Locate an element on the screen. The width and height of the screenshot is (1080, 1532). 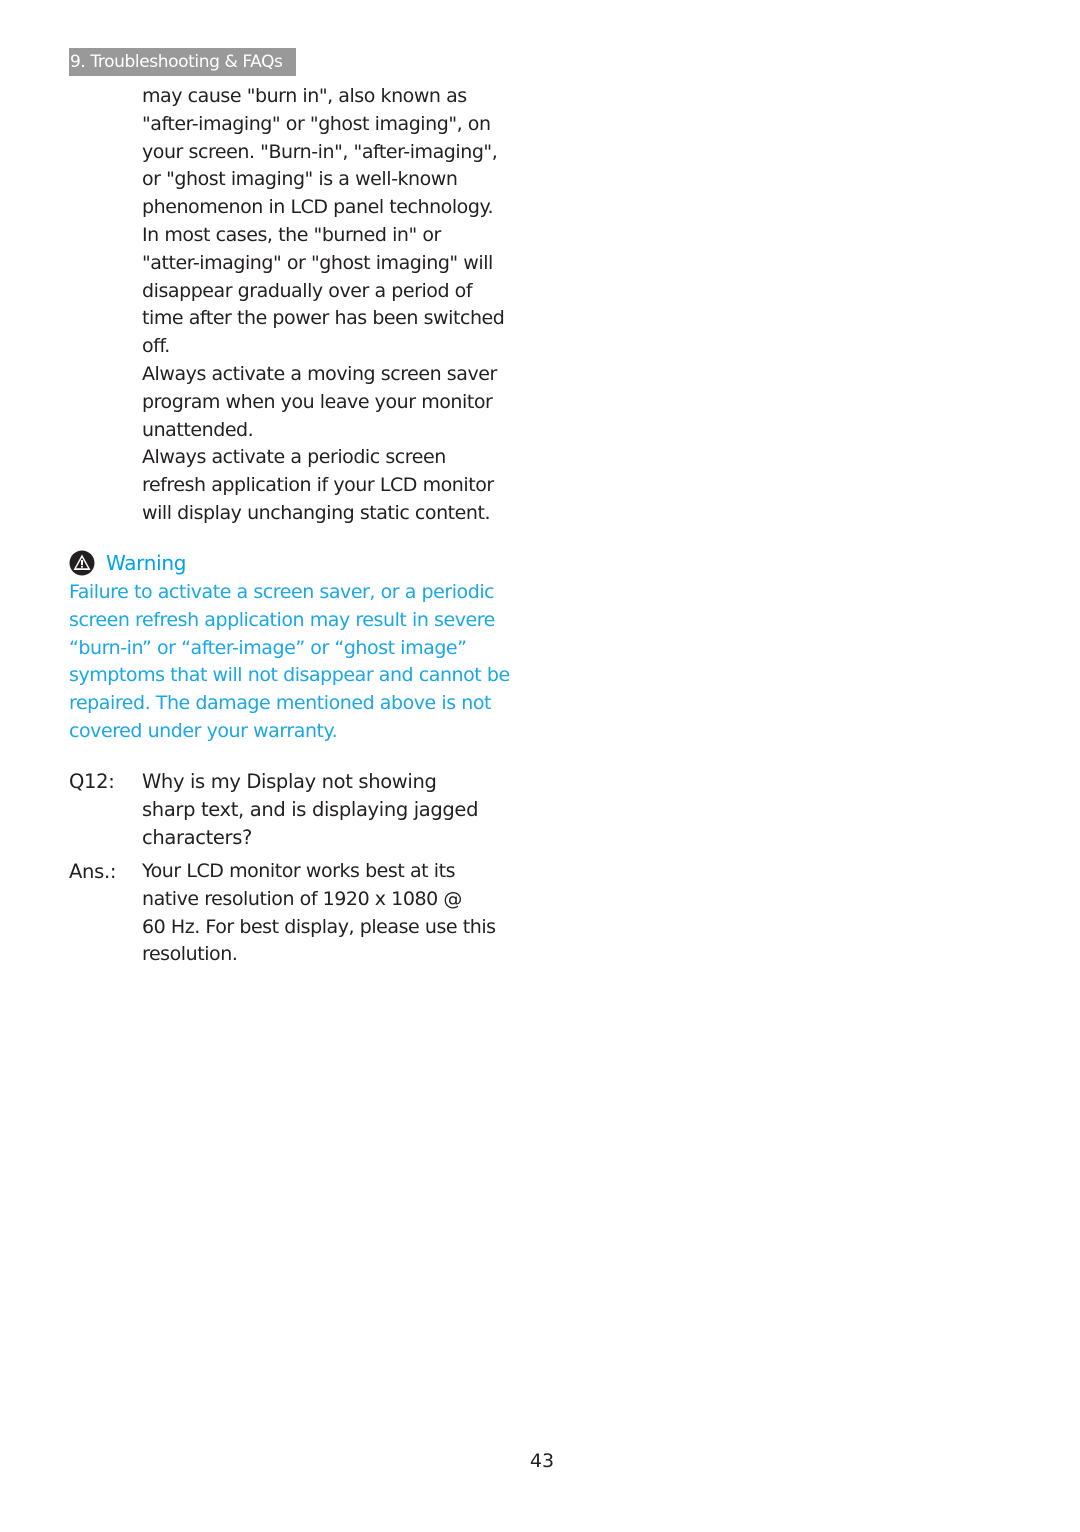
text-line: refresh application if your LCD monitor is located at coordinates (318, 484).